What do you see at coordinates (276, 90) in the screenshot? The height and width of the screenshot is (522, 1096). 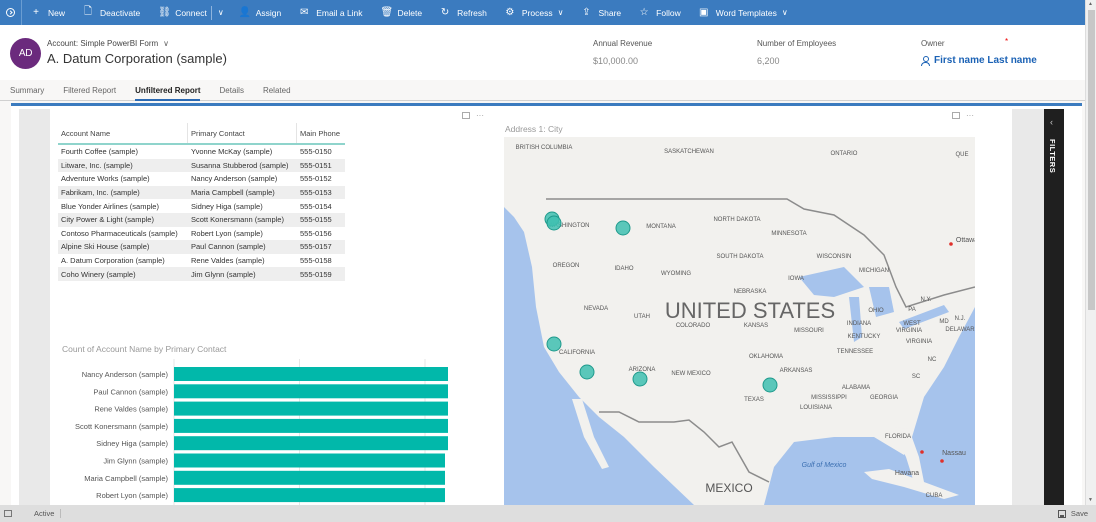 I see `tab-related: Related` at bounding box center [276, 90].